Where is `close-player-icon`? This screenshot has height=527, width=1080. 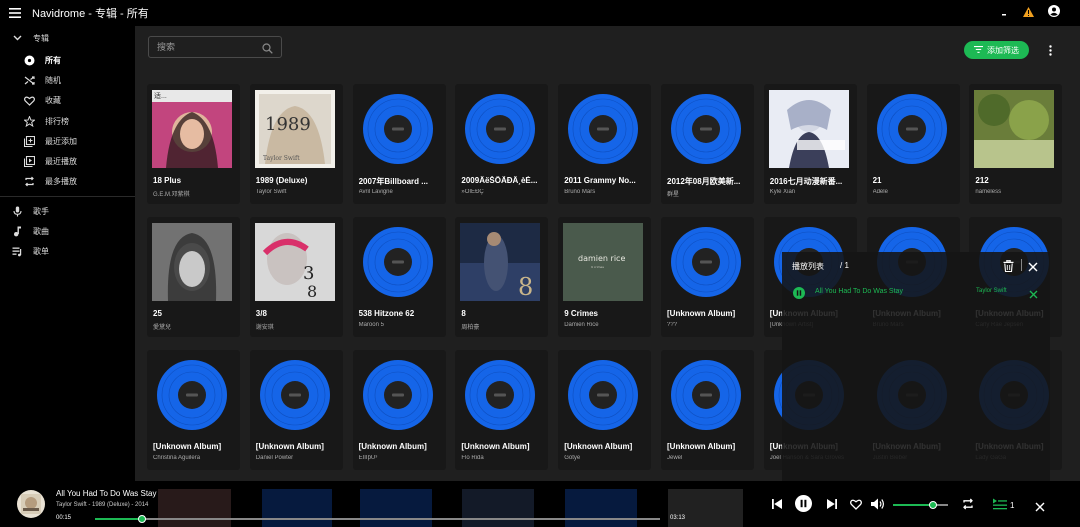
close-player-icon is located at coordinates (1040, 508).